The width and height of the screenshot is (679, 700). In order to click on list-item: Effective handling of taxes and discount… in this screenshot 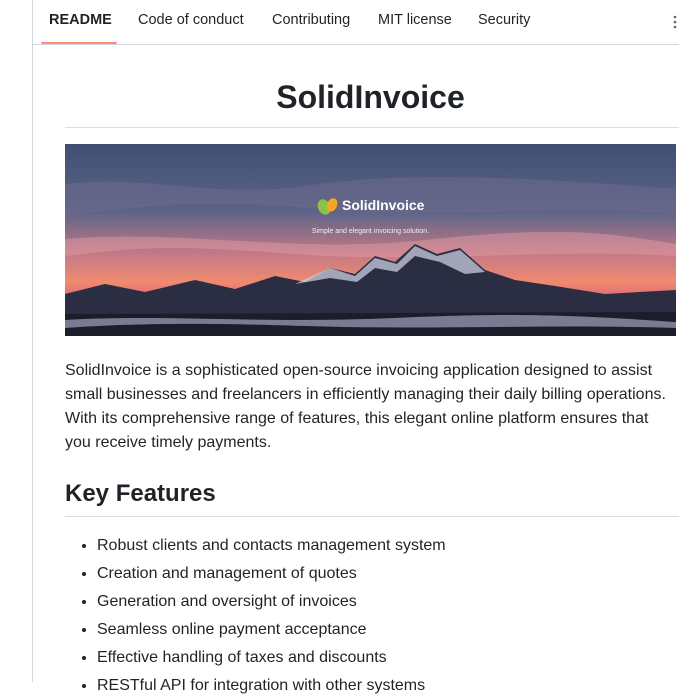, I will do `click(388, 658)`.